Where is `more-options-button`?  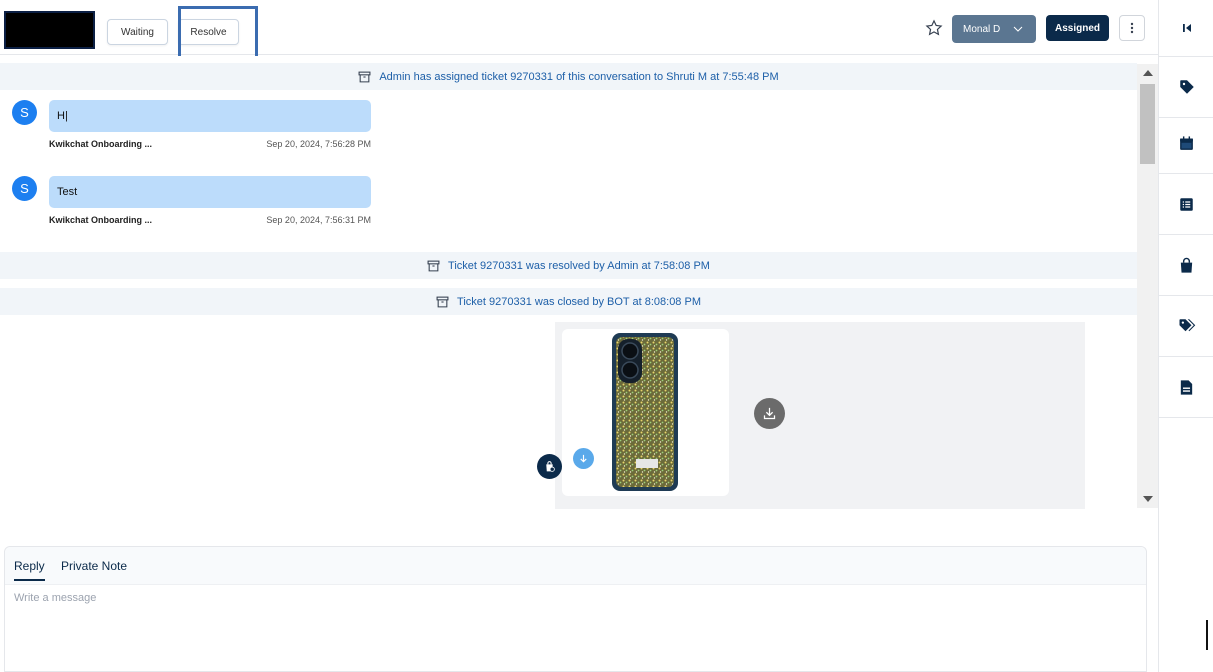
more-options-button is located at coordinates (1132, 28).